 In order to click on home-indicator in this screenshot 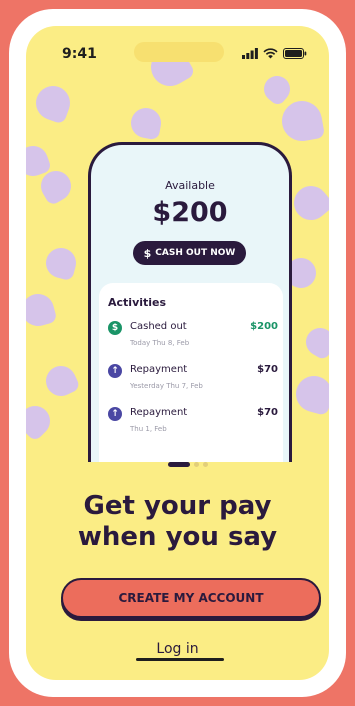, I will do `click(180, 659)`.